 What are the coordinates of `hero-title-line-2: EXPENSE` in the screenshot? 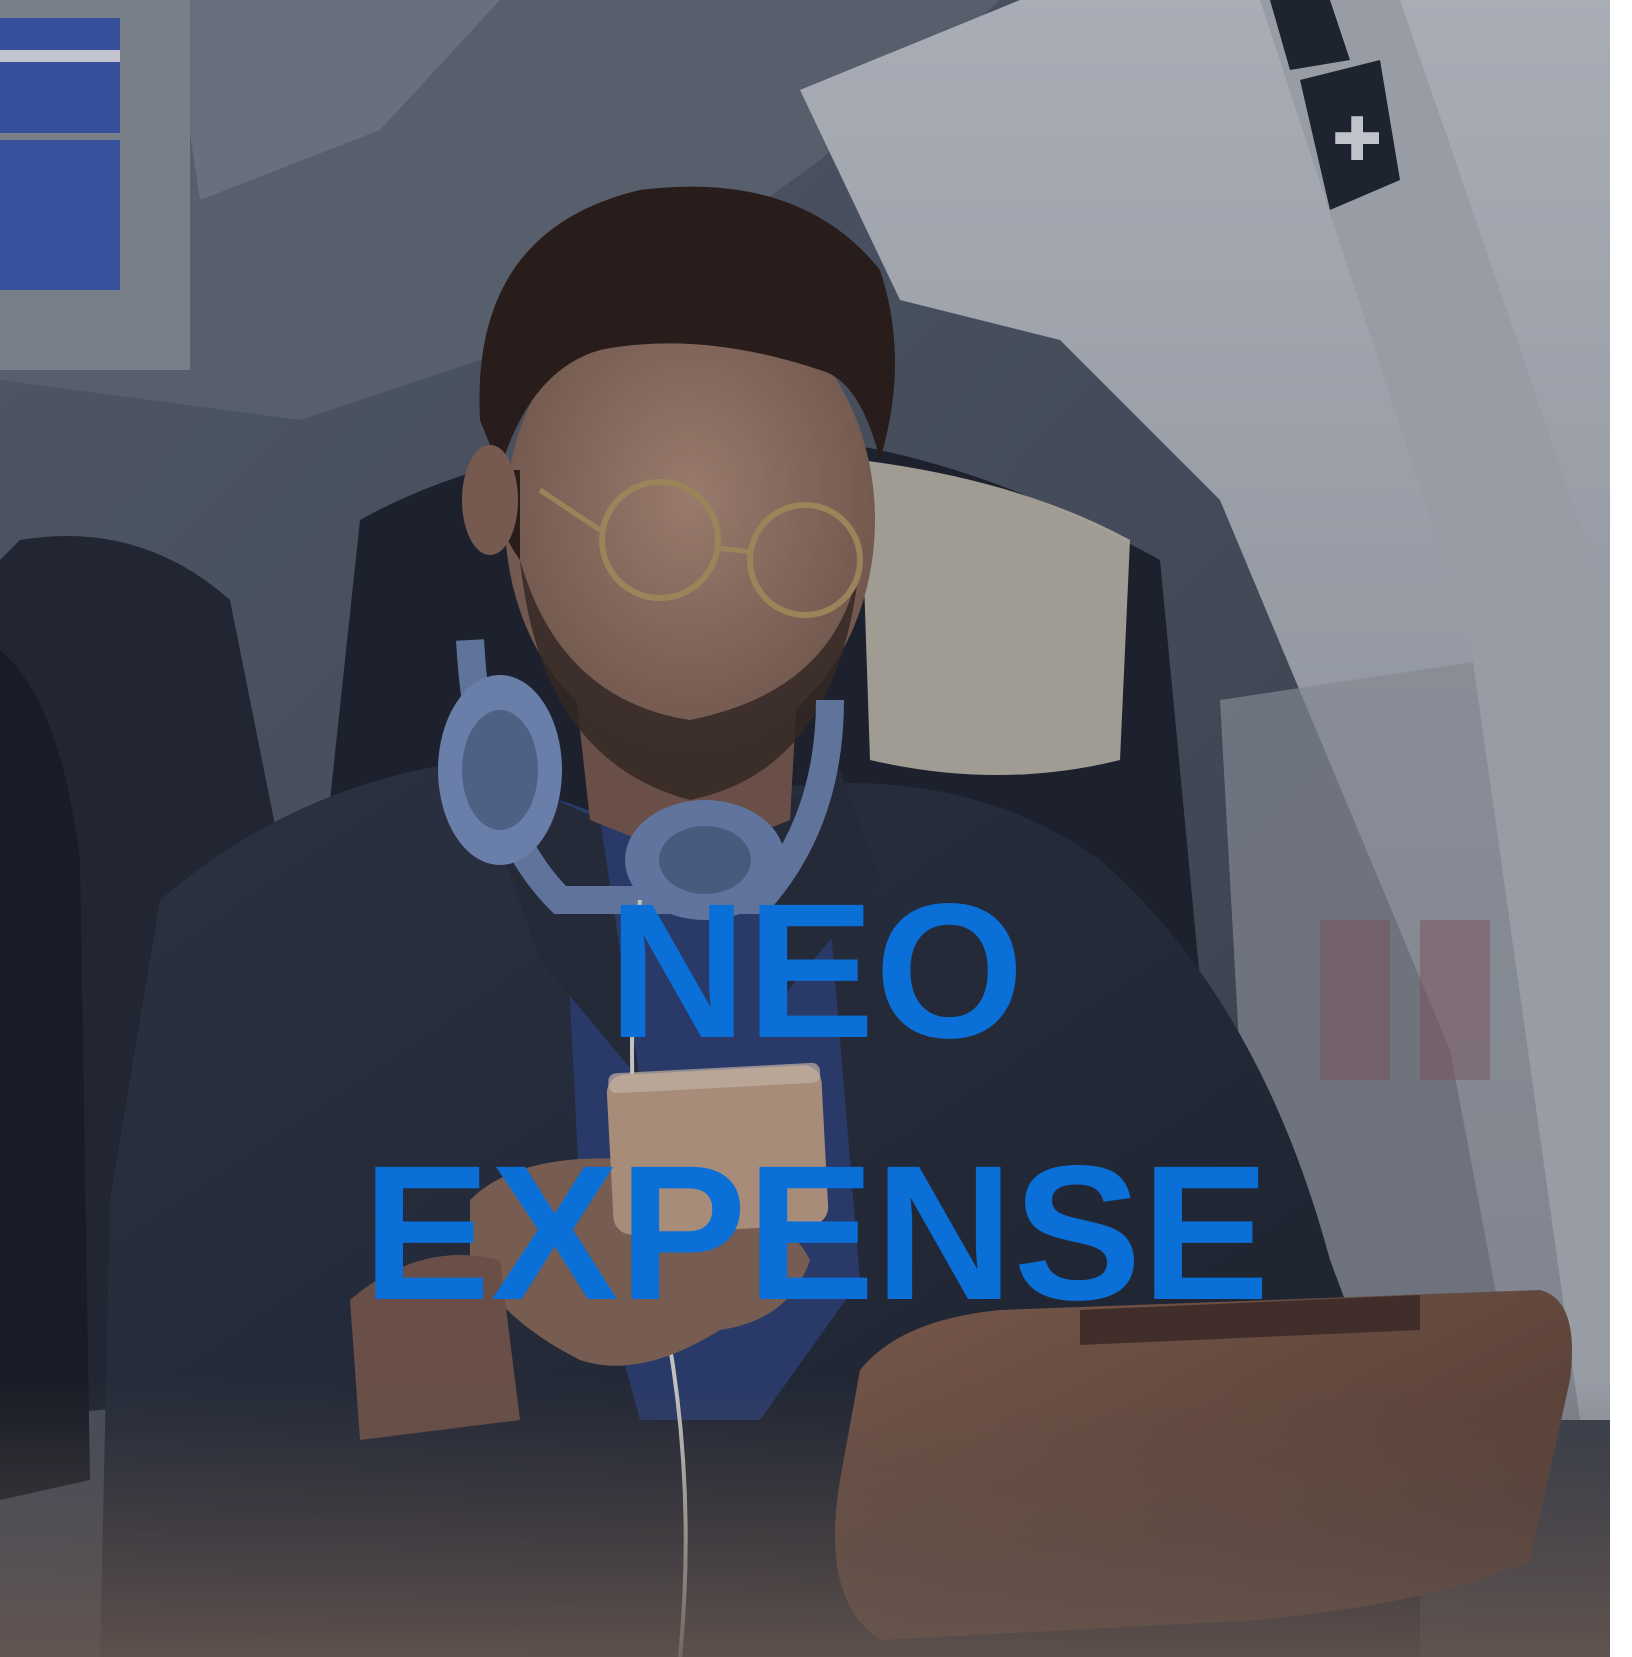 It's located at (816, 1232).